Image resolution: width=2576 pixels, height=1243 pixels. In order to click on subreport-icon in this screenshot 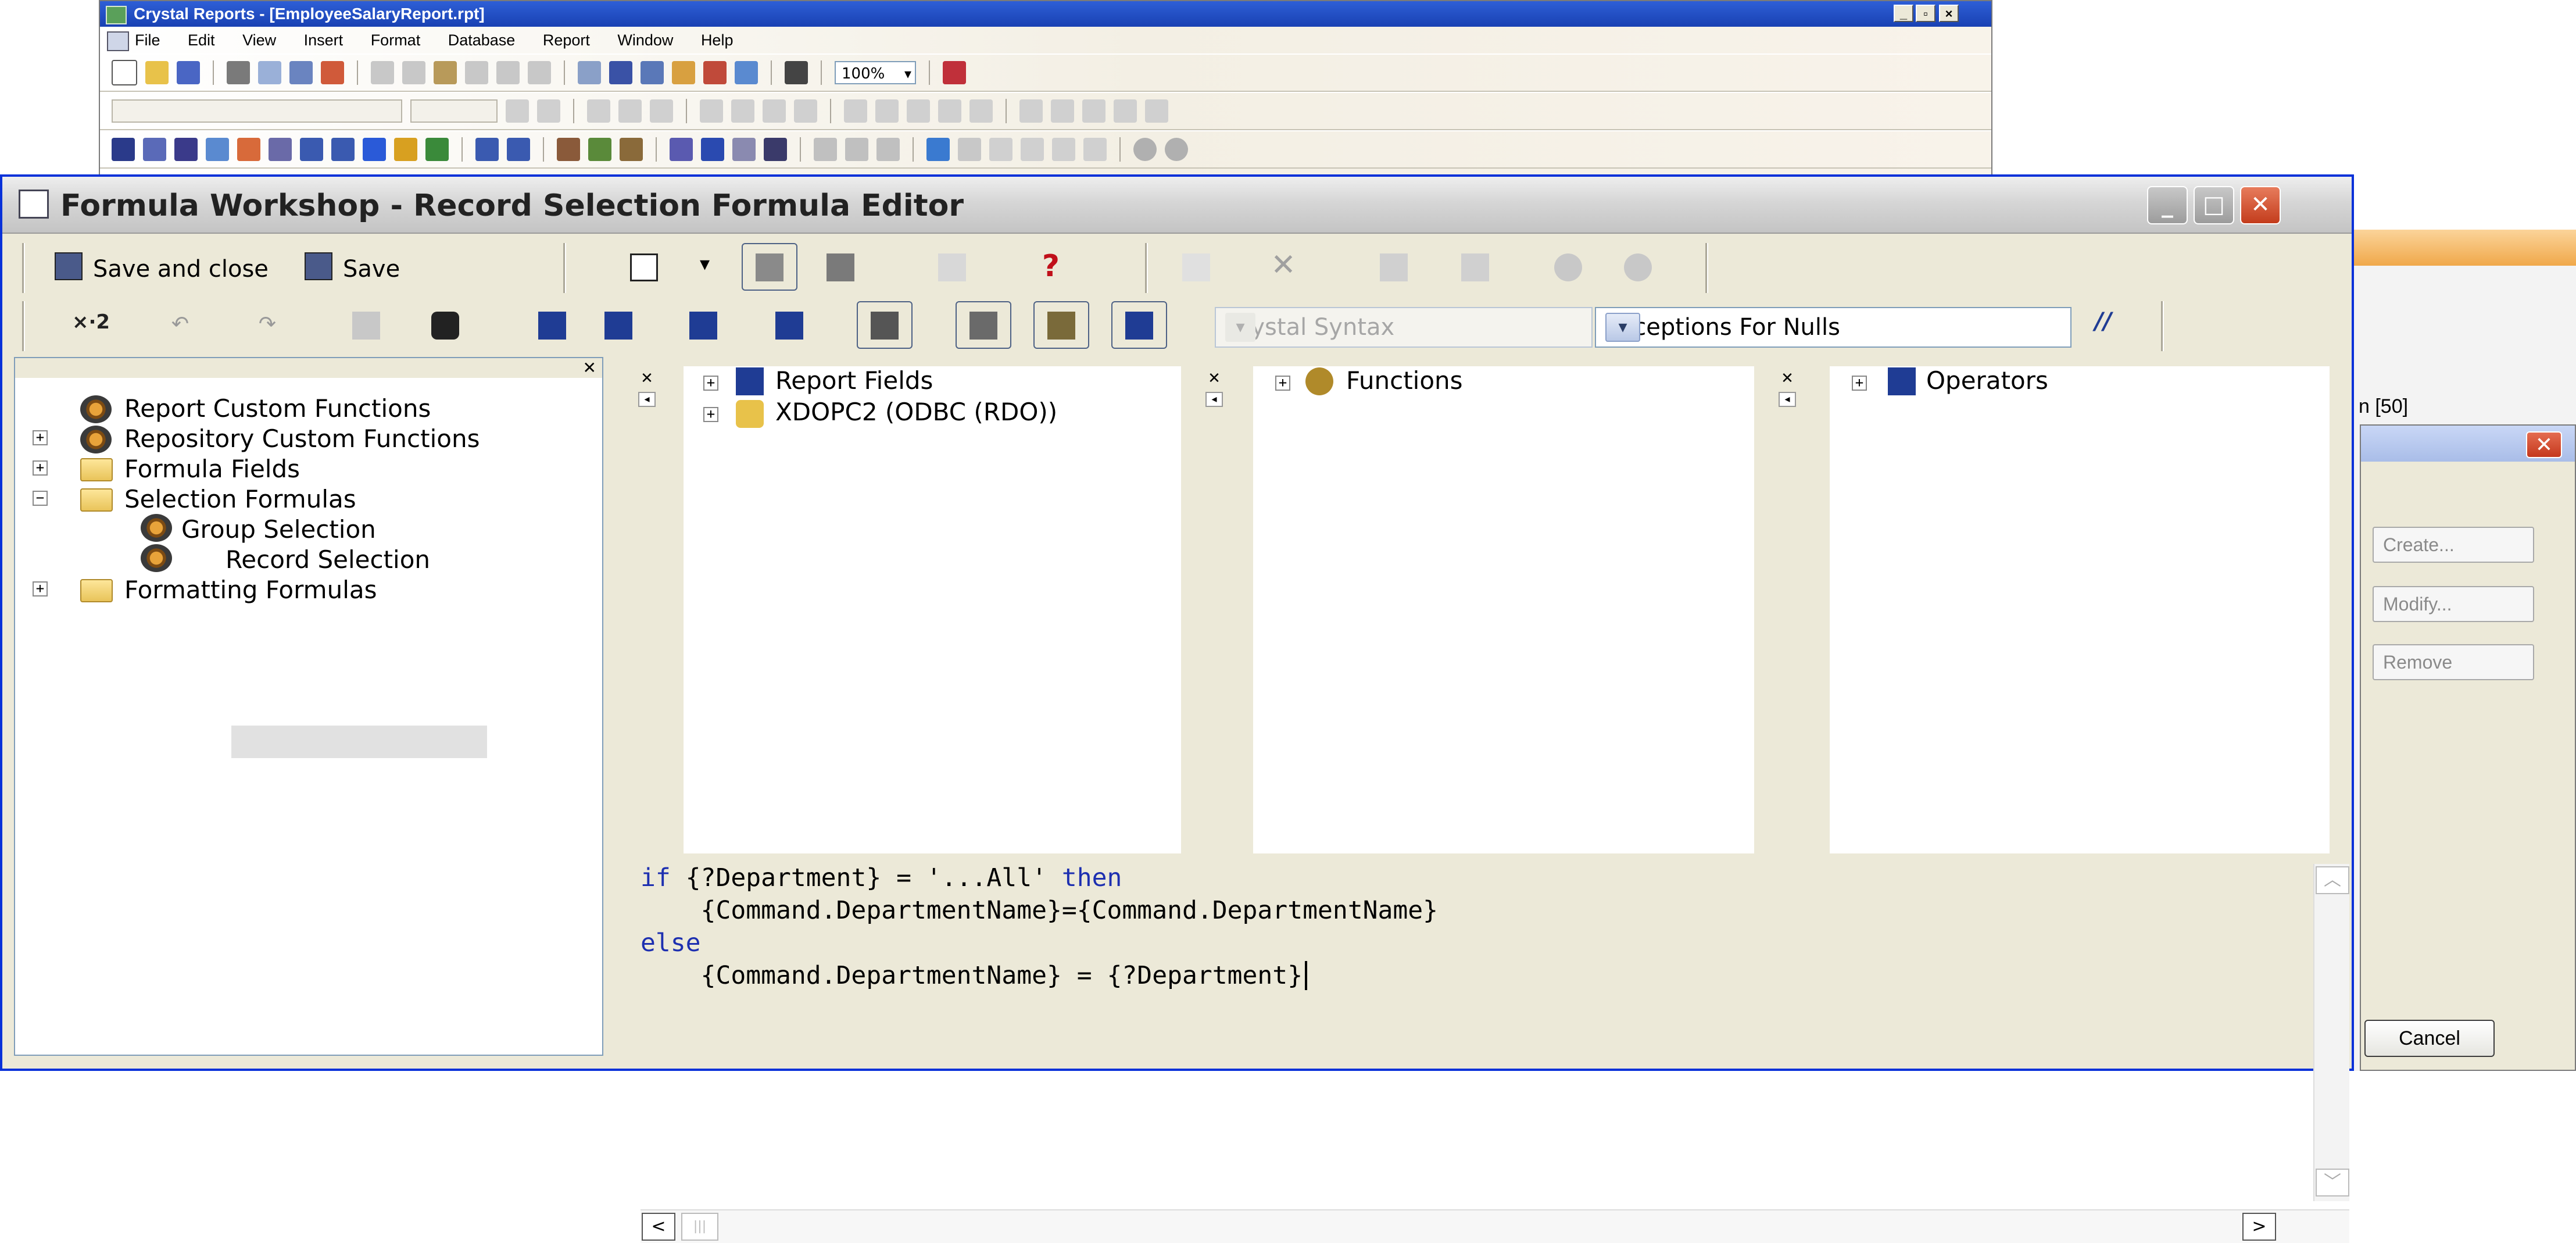, I will do `click(281, 150)`.